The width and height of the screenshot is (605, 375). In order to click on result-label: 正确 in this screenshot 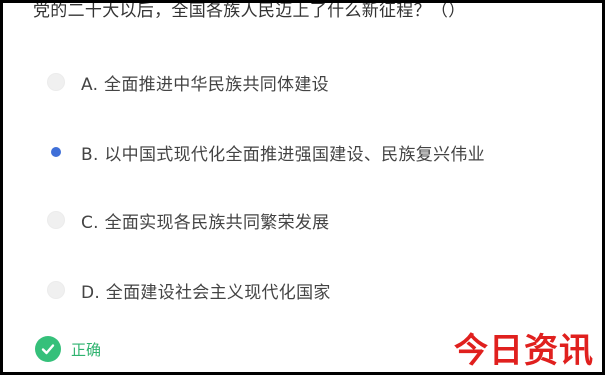, I will do `click(86, 349)`.